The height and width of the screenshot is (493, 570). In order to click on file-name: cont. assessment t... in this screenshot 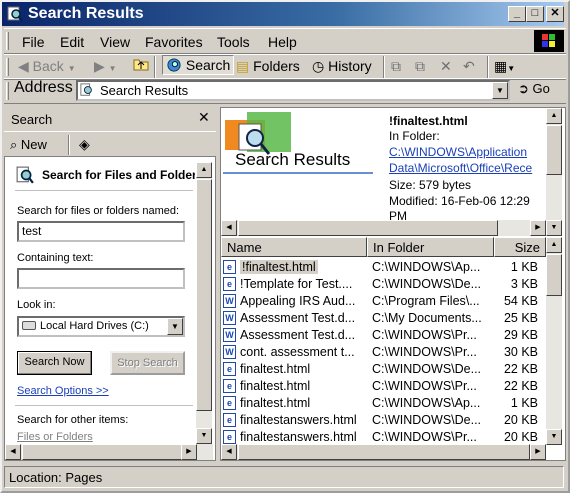, I will do `click(297, 352)`.